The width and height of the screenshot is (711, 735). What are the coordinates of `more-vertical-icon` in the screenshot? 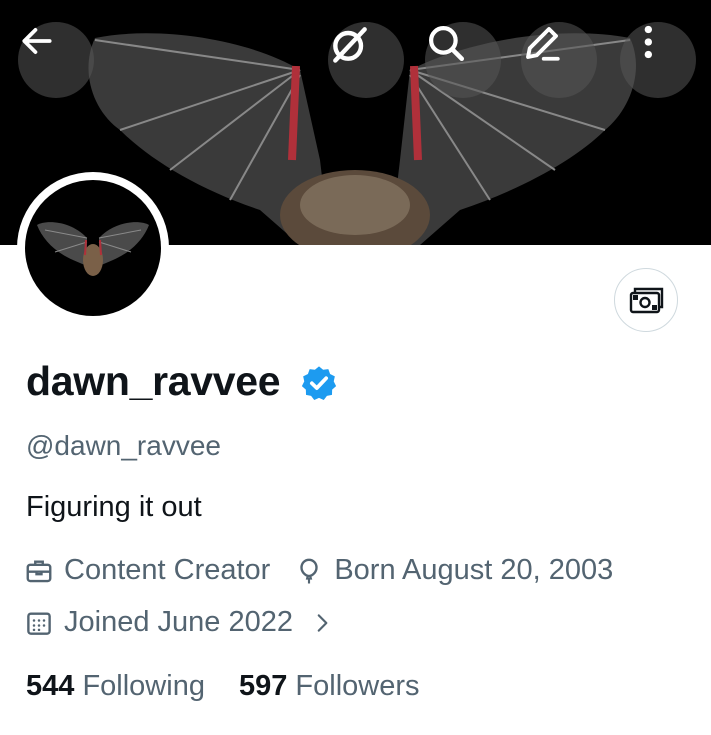 It's located at (648, 42).